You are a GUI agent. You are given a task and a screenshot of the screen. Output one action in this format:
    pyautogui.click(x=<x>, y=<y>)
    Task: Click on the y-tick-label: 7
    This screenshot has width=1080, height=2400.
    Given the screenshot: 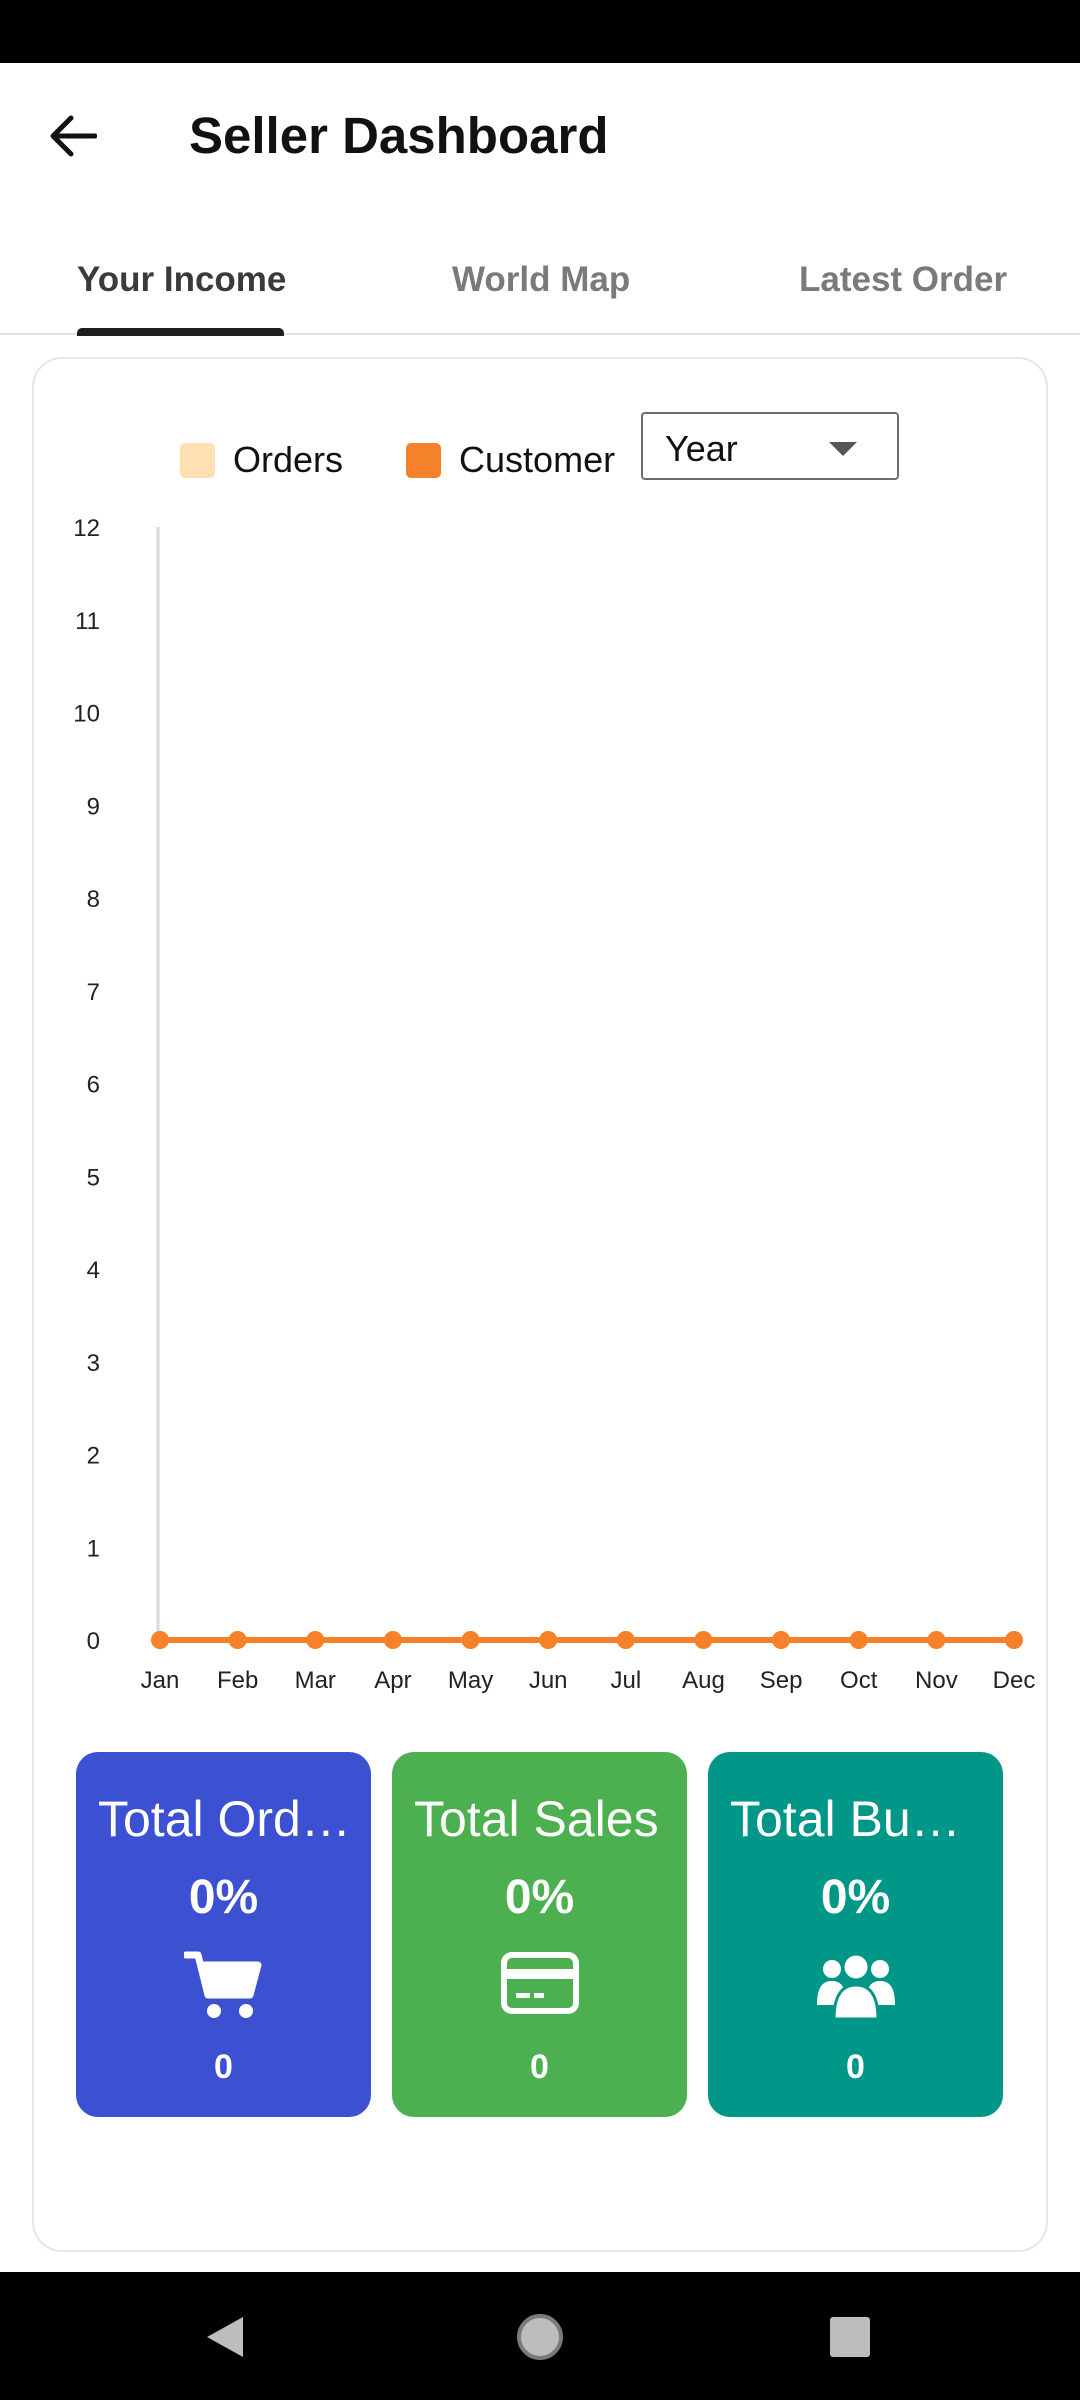 What is the action you would take?
    pyautogui.click(x=93, y=992)
    